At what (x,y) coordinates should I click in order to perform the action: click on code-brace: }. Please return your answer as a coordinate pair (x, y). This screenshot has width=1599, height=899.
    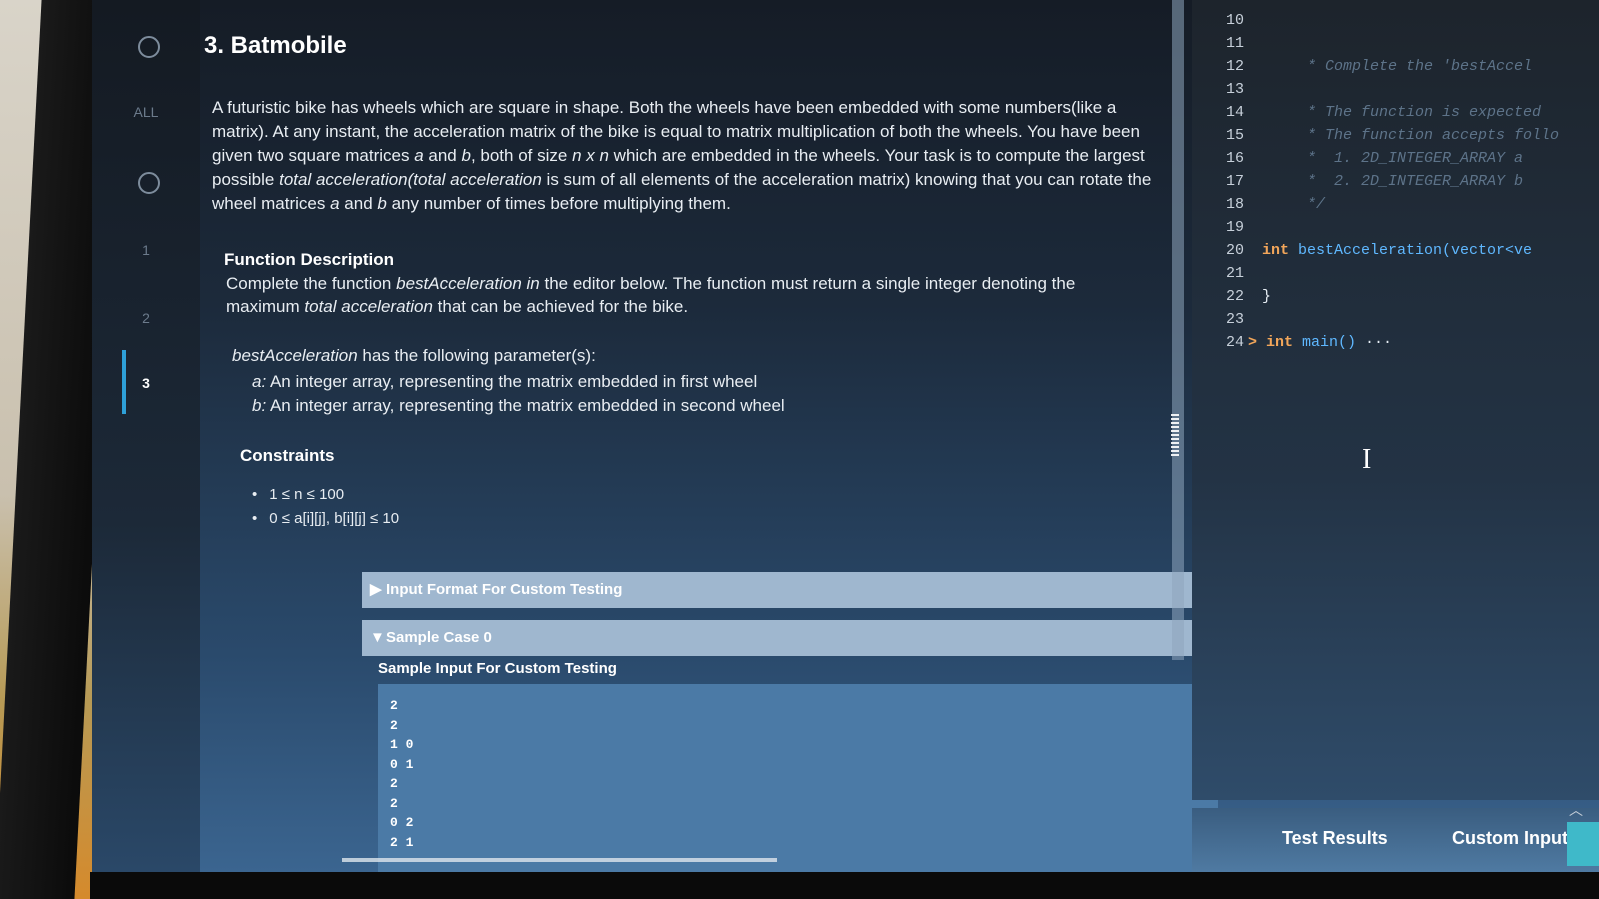
    Looking at the image, I should click on (1267, 296).